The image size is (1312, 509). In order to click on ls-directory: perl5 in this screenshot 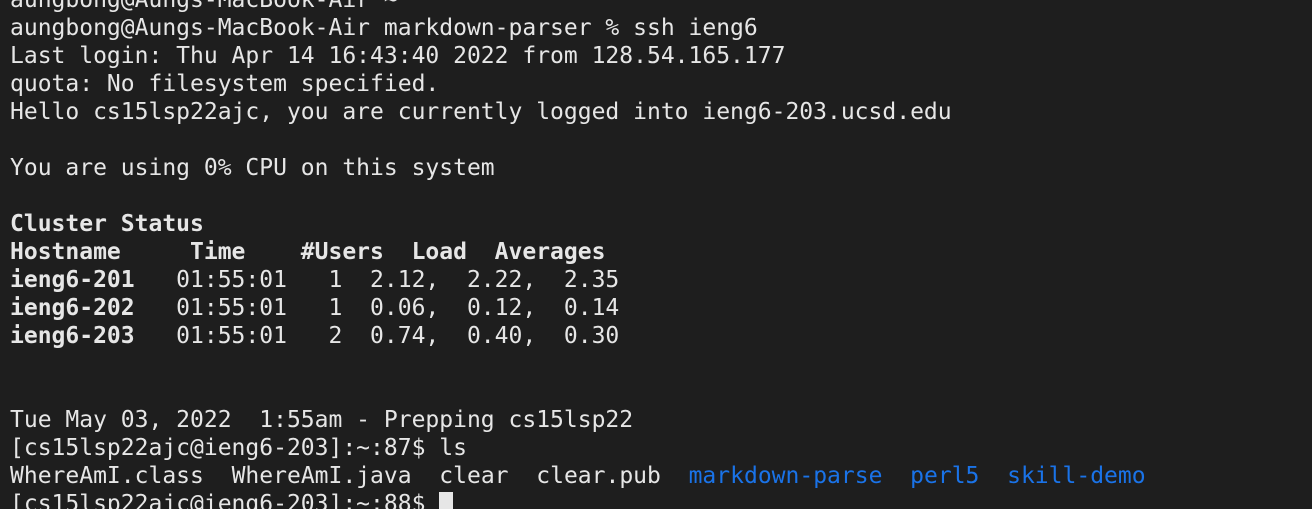, I will do `click(945, 476)`.